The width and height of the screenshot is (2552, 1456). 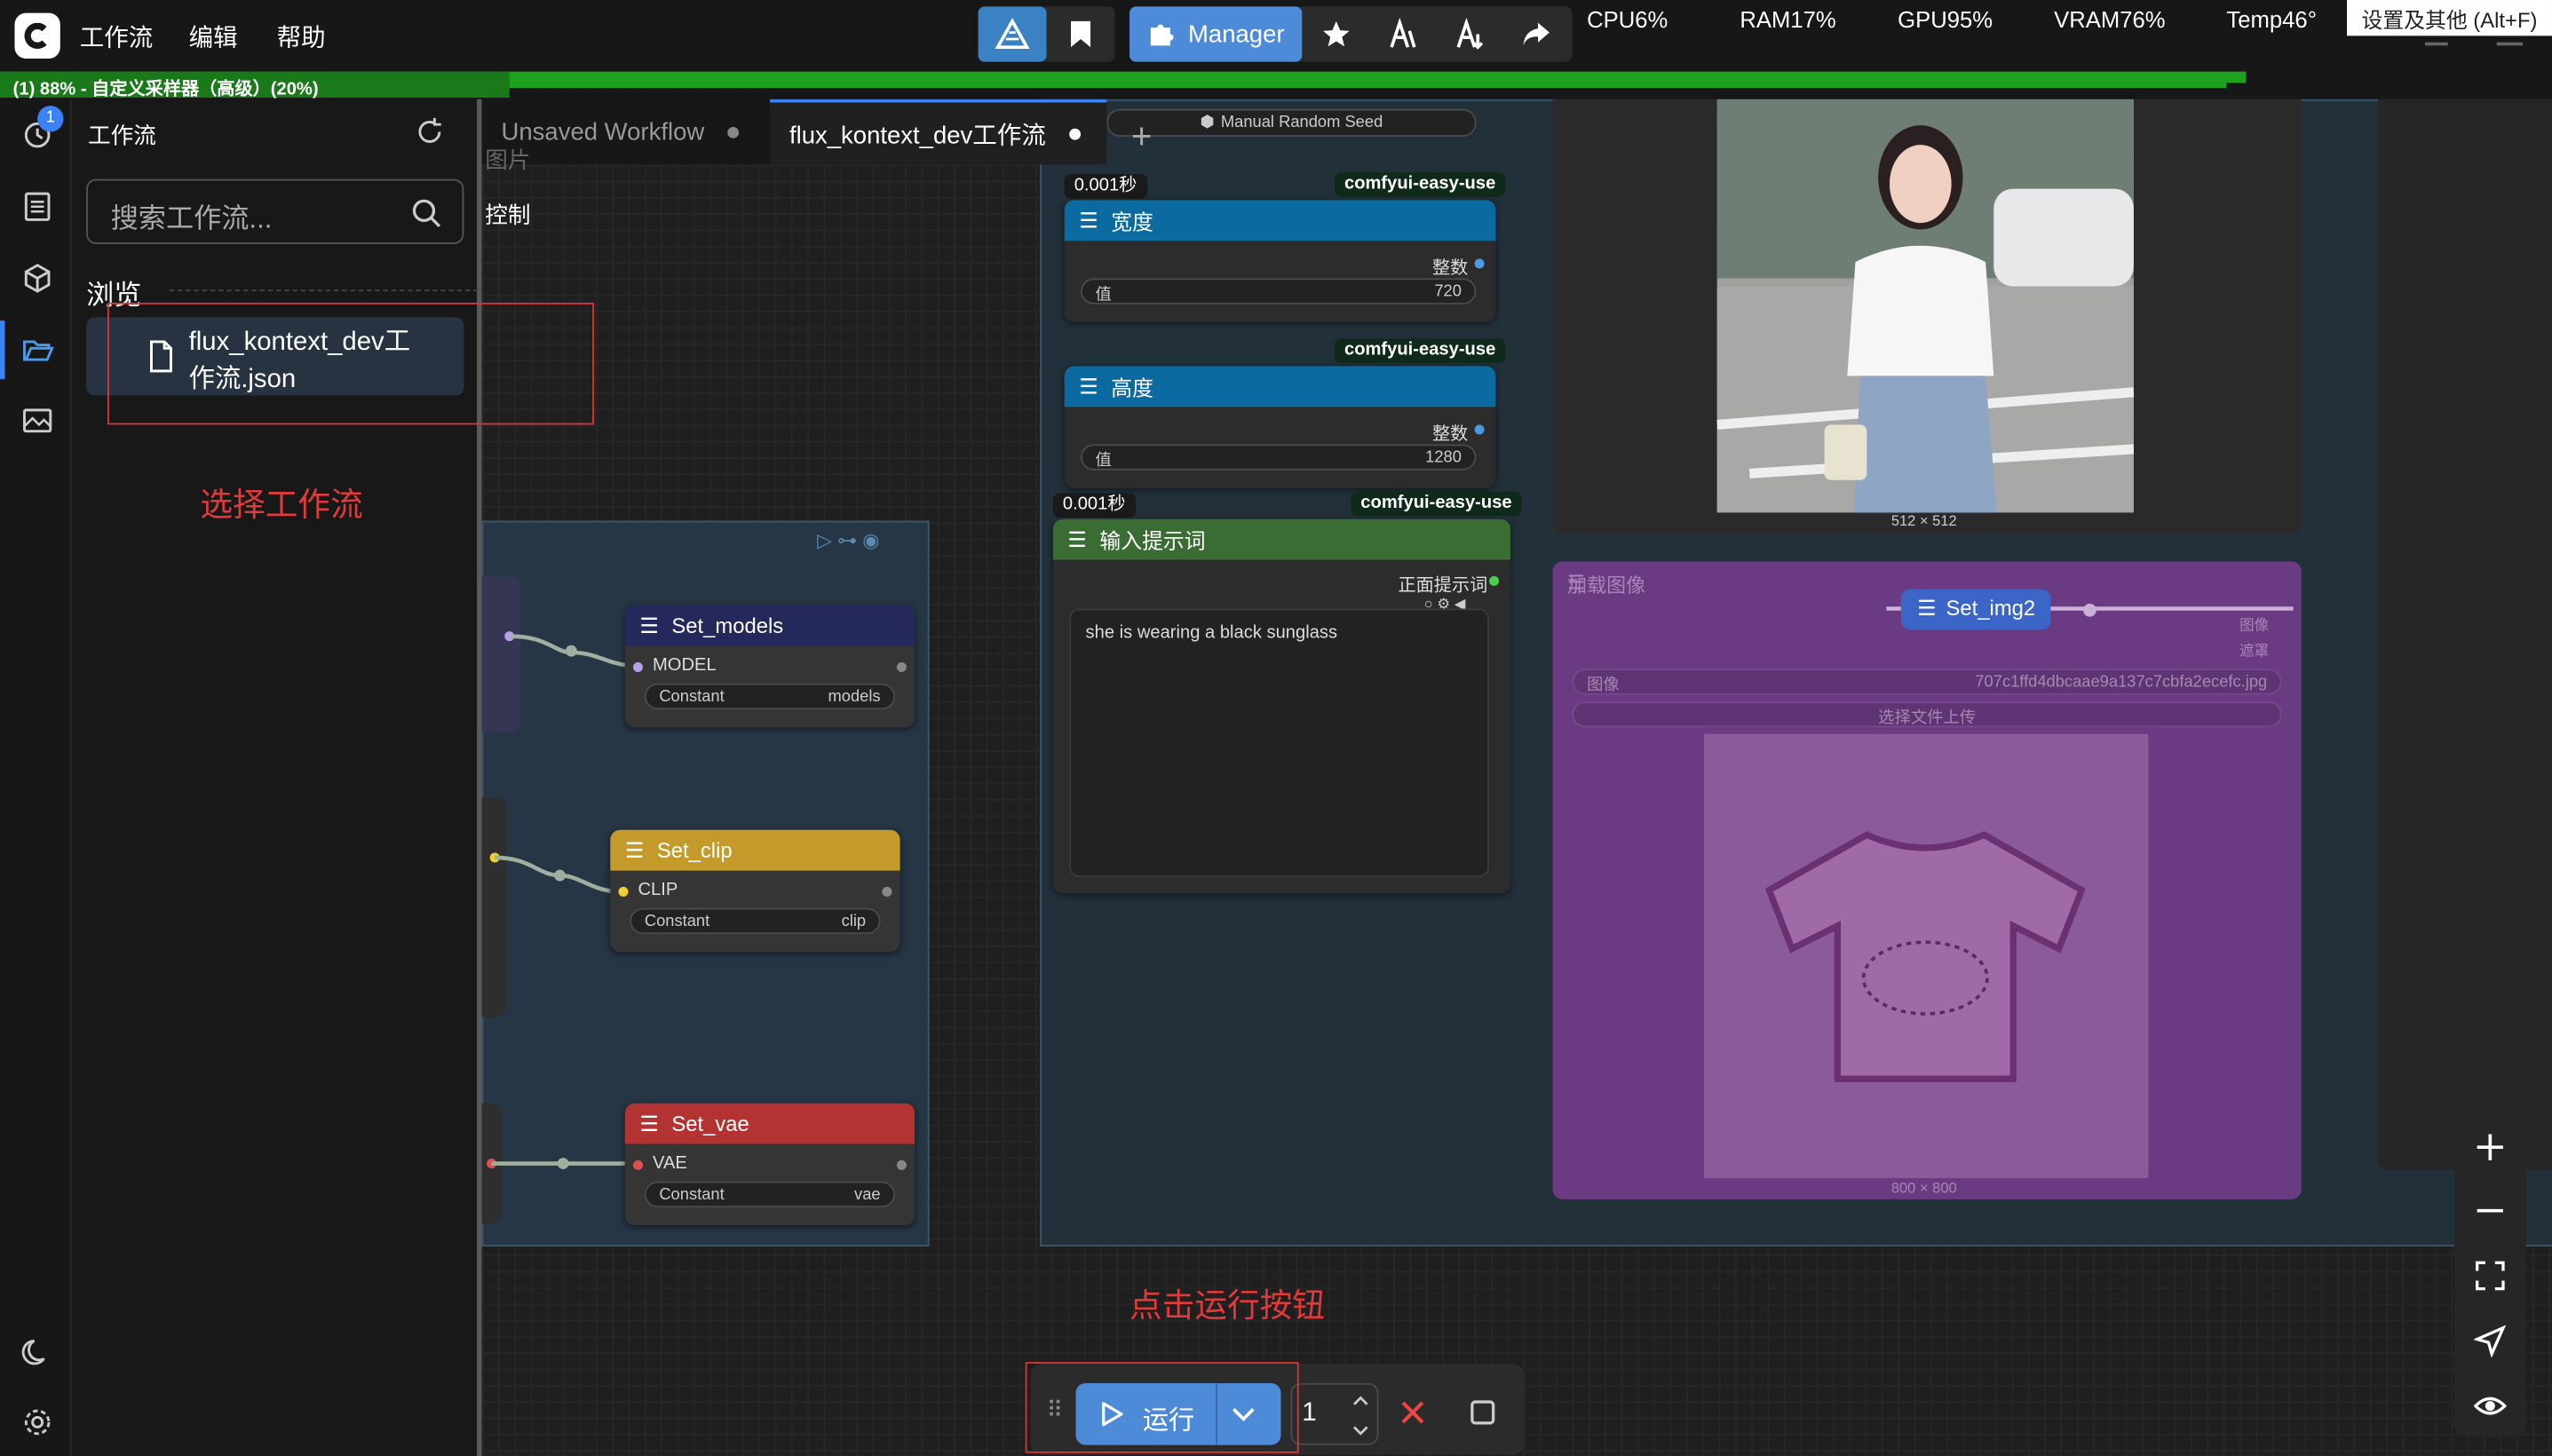 I want to click on manager-label: Manager, so click(x=1236, y=34).